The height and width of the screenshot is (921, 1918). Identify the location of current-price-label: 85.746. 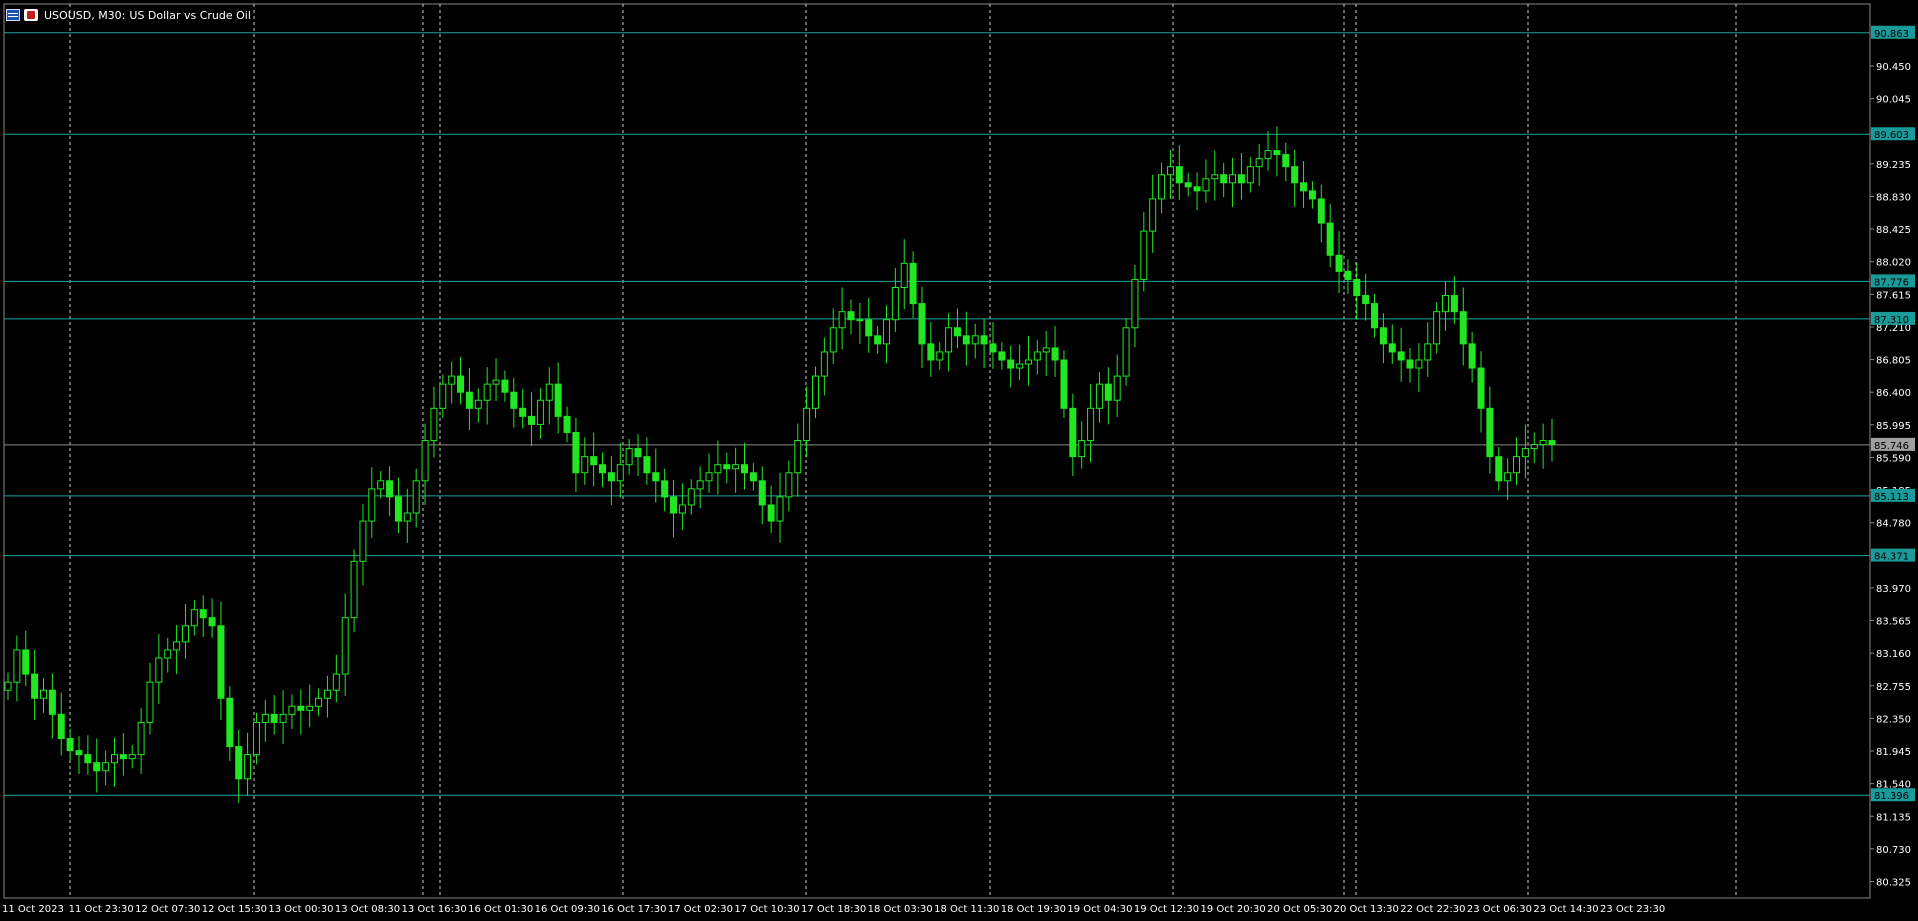
(1891, 446).